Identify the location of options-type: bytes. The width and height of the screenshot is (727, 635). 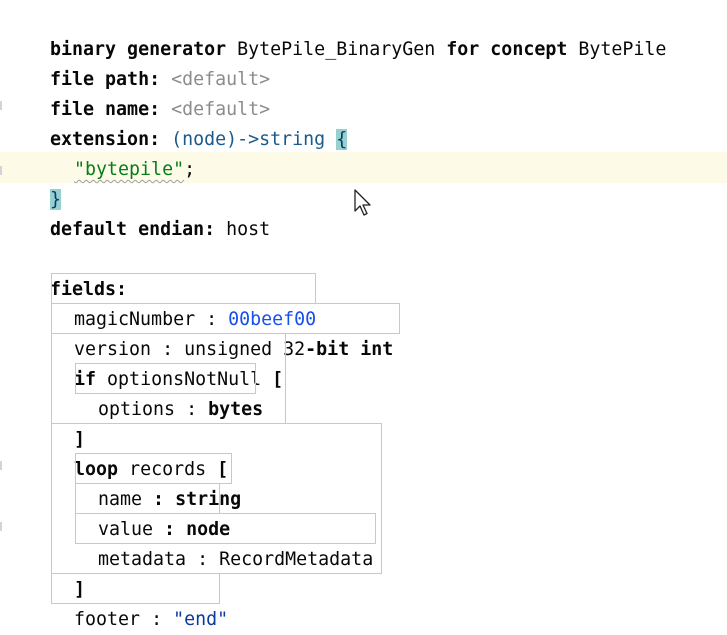
(235, 409).